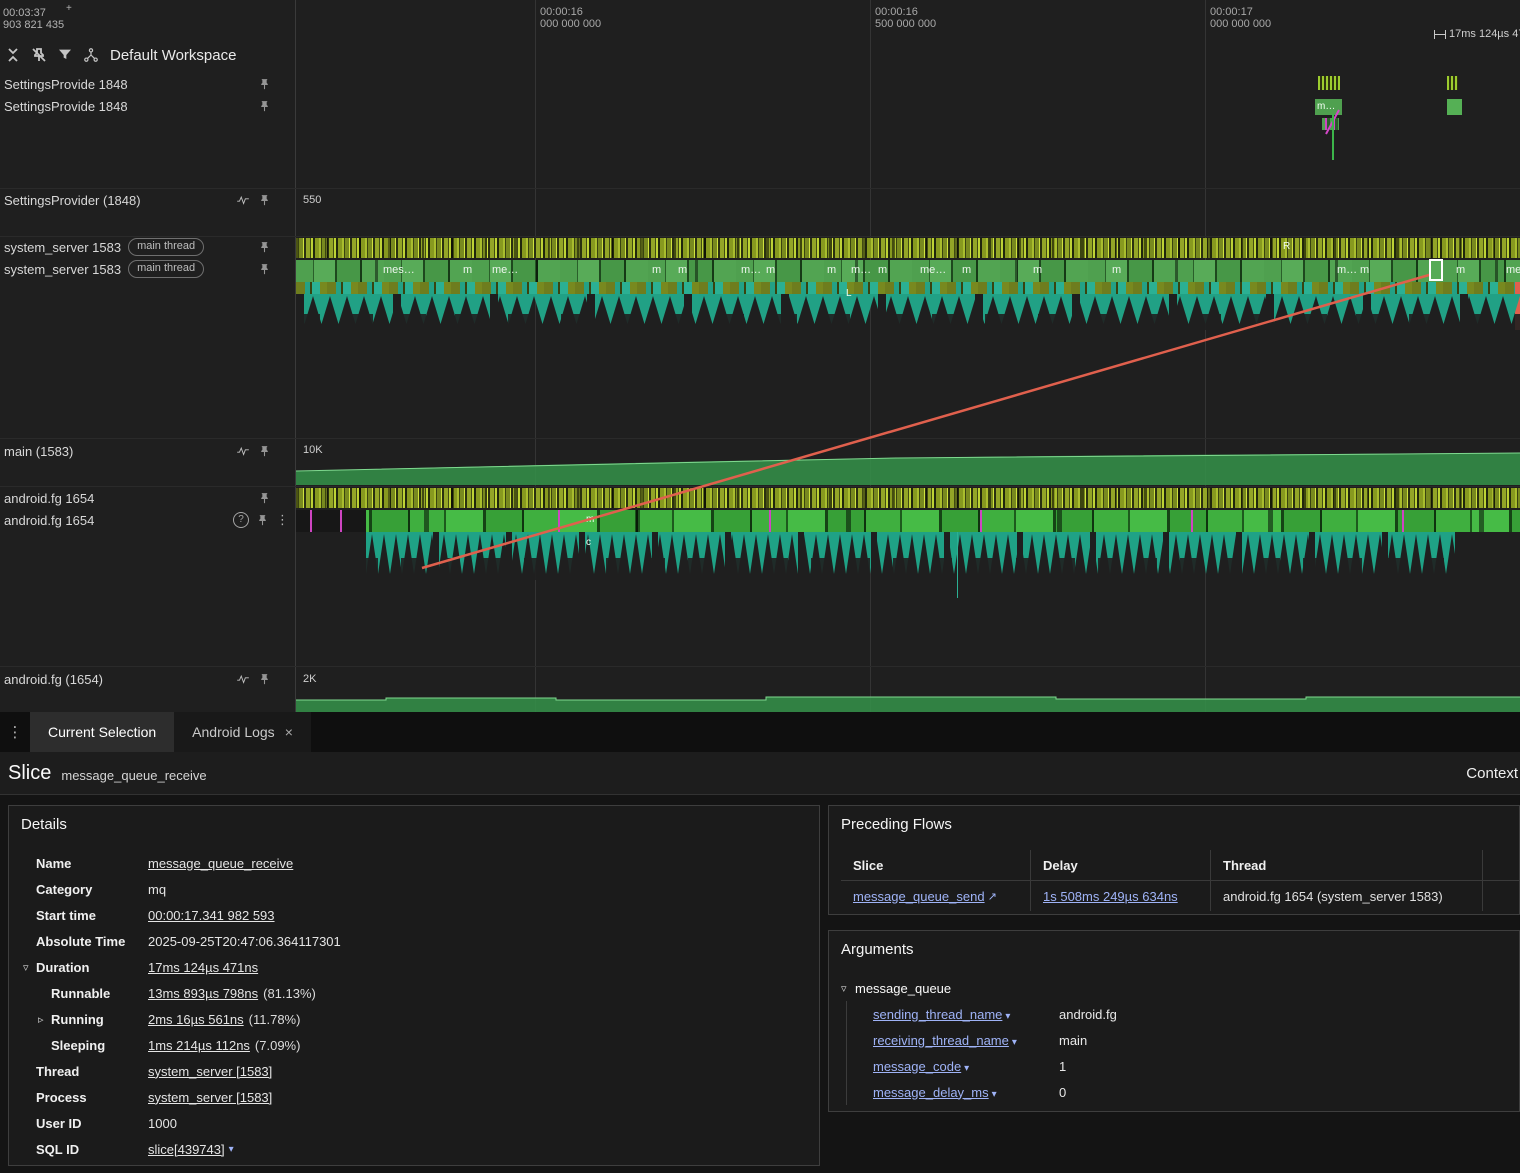  I want to click on track-row-settingsprovider-process: SettingsProvider (1848), so click(147, 200).